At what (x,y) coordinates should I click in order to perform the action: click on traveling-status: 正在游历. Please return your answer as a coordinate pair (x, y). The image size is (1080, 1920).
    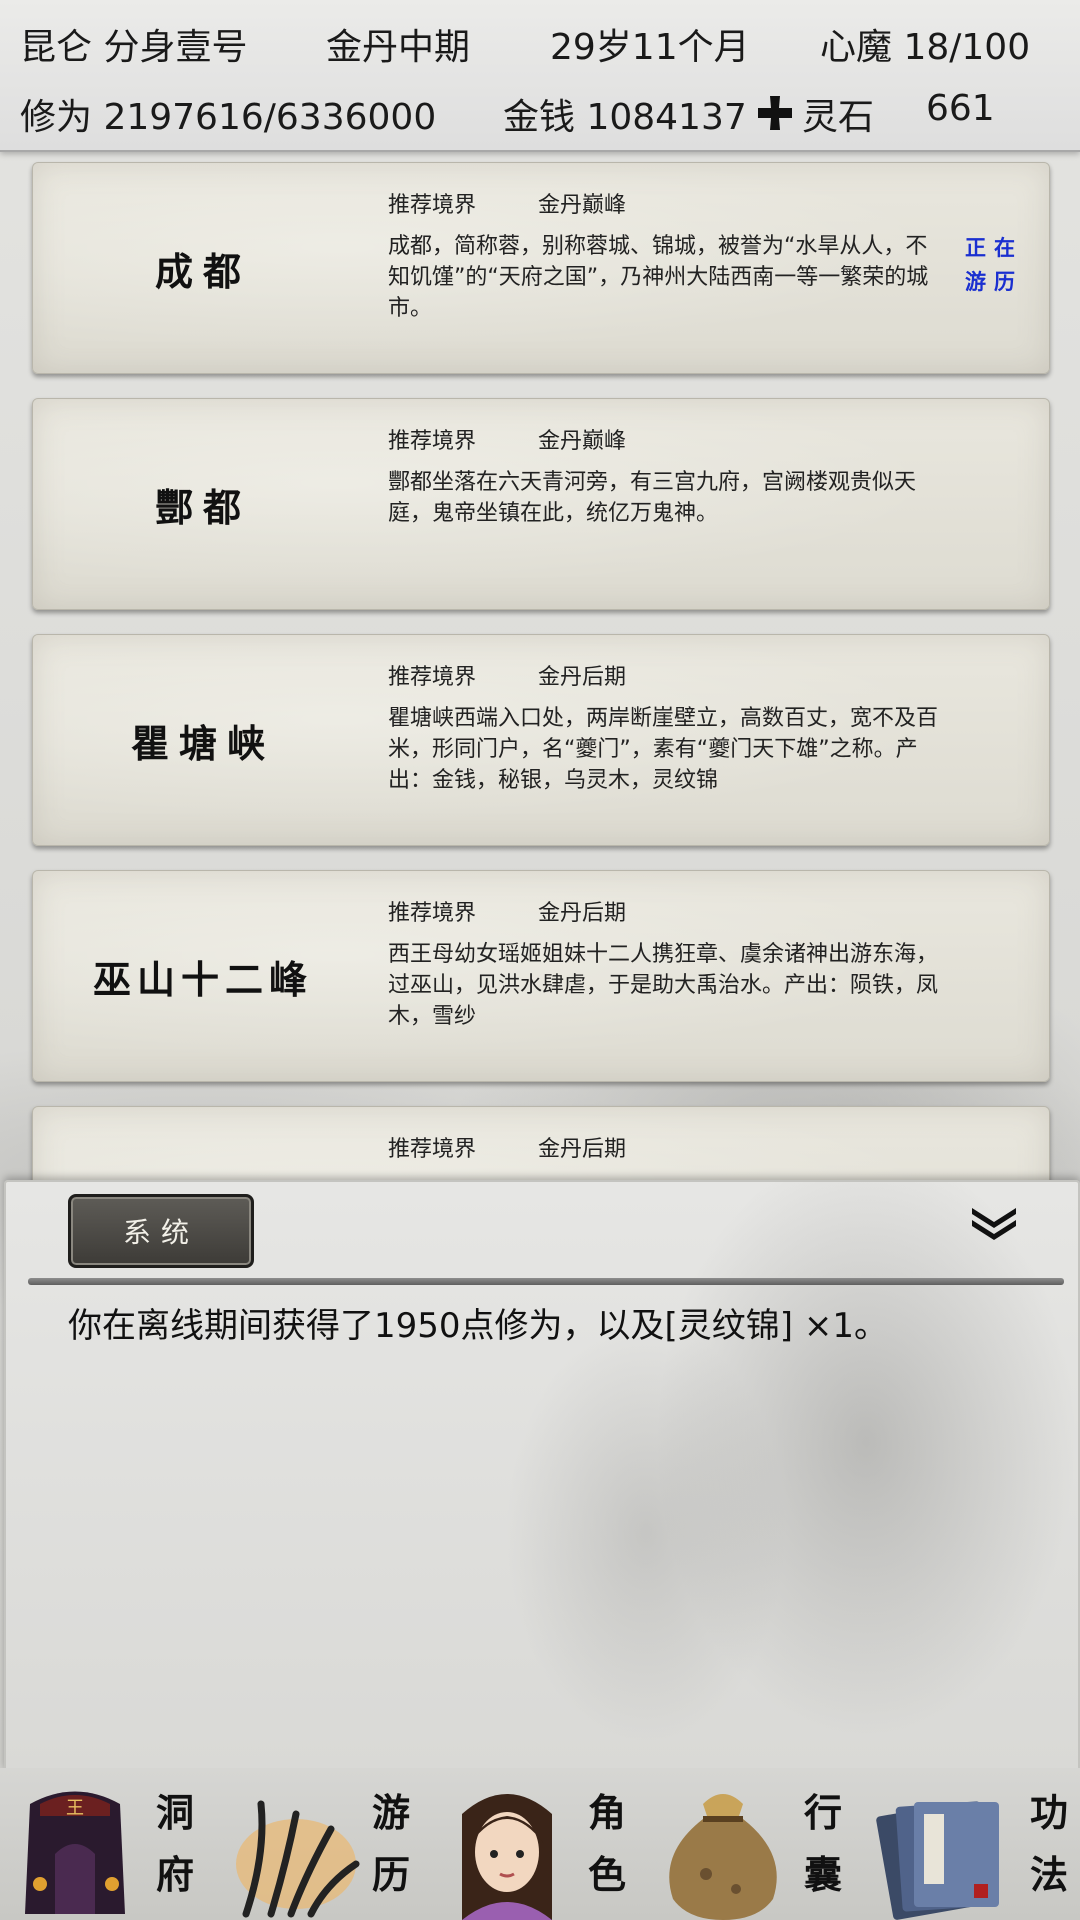
    Looking at the image, I should click on (994, 264).